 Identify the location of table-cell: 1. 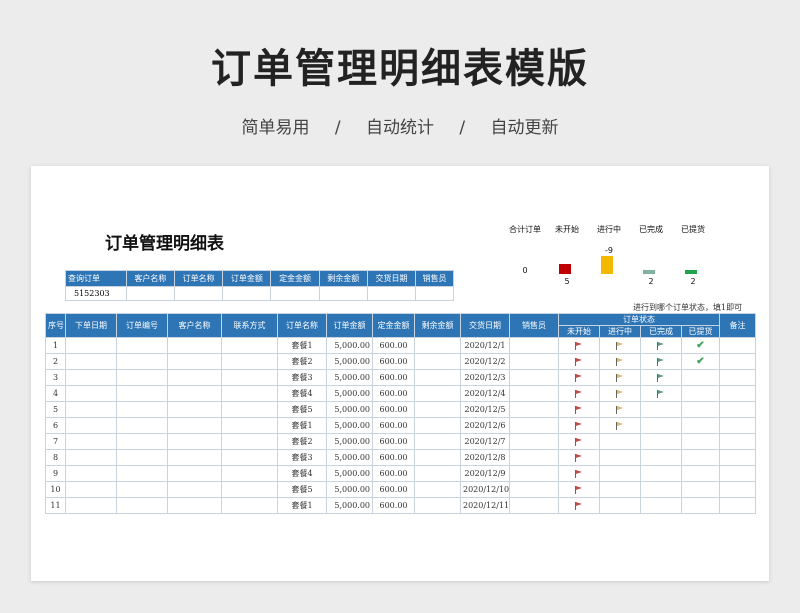
(55, 345).